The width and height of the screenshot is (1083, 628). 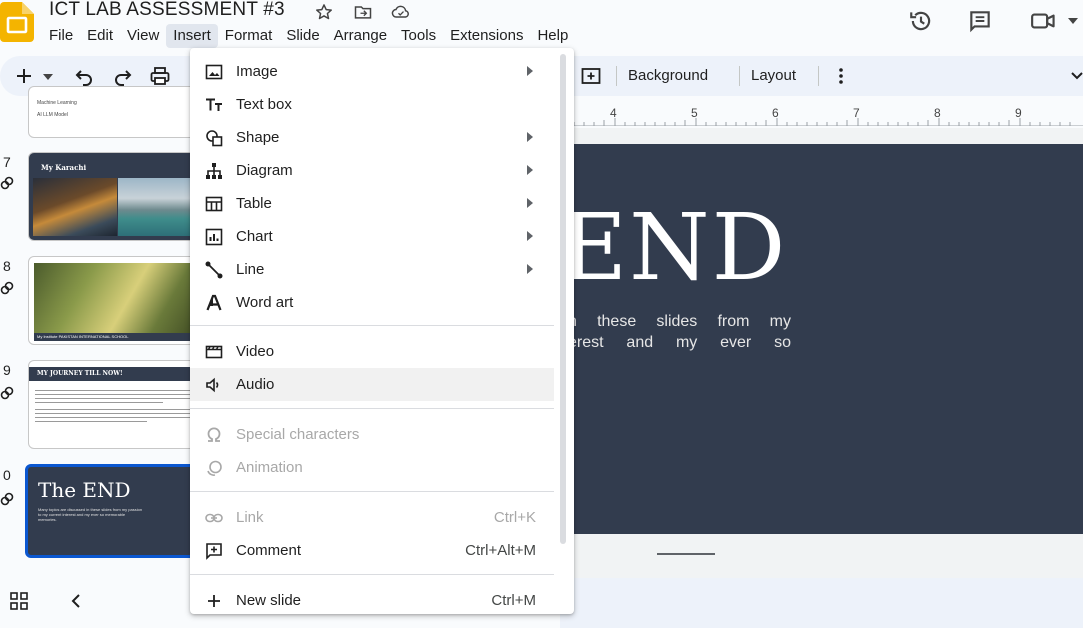 What do you see at coordinates (264, 104) in the screenshot?
I see `menu-item-label: Text box` at bounding box center [264, 104].